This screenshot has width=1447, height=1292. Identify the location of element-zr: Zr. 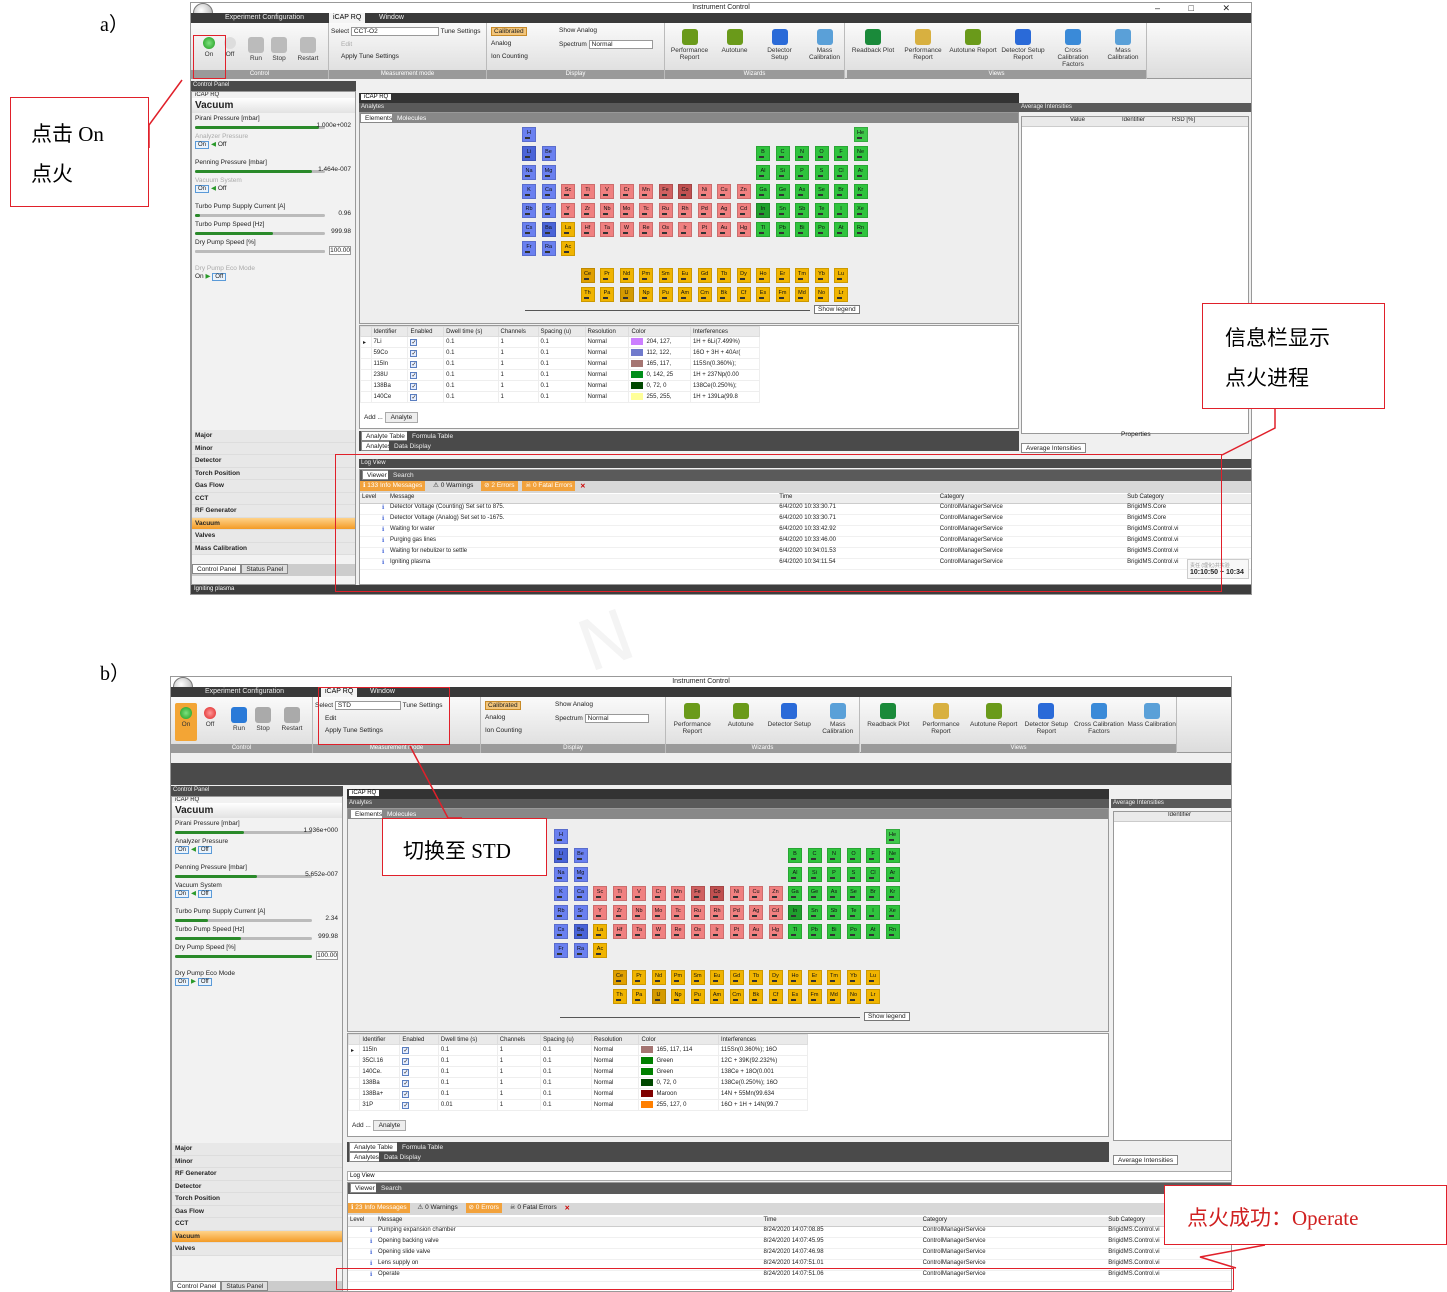
(619, 912).